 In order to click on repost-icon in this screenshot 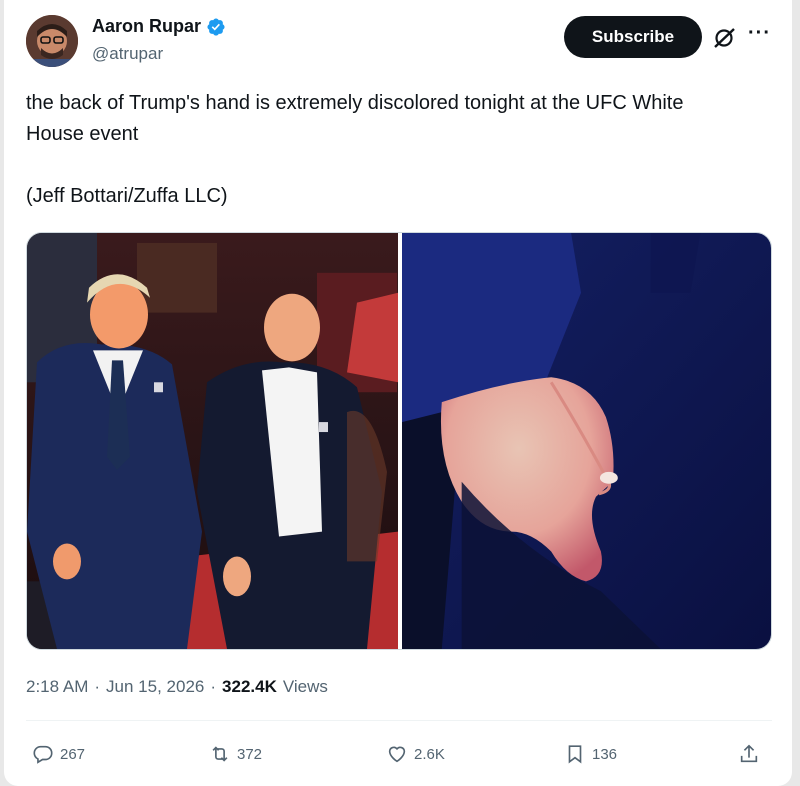, I will do `click(220, 754)`.